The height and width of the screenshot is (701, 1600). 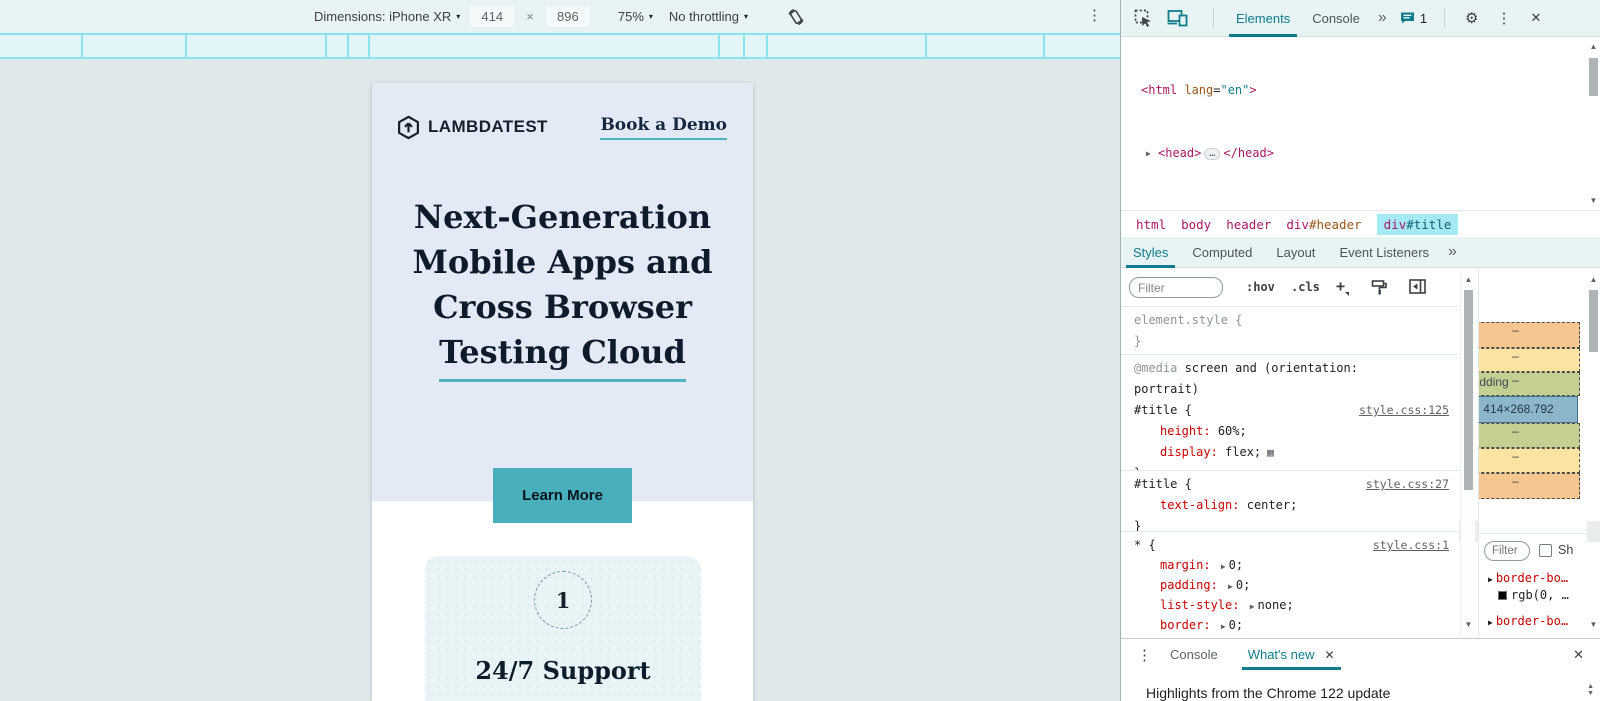 What do you see at coordinates (492, 16) in the screenshot?
I see `viewport-width-input` at bounding box center [492, 16].